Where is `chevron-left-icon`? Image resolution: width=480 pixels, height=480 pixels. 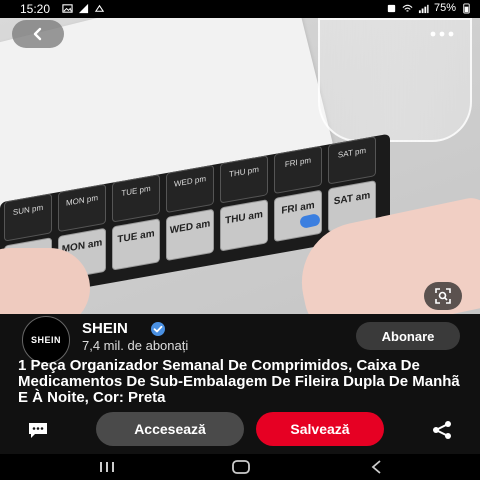
chevron-left-icon is located at coordinates (37, 34).